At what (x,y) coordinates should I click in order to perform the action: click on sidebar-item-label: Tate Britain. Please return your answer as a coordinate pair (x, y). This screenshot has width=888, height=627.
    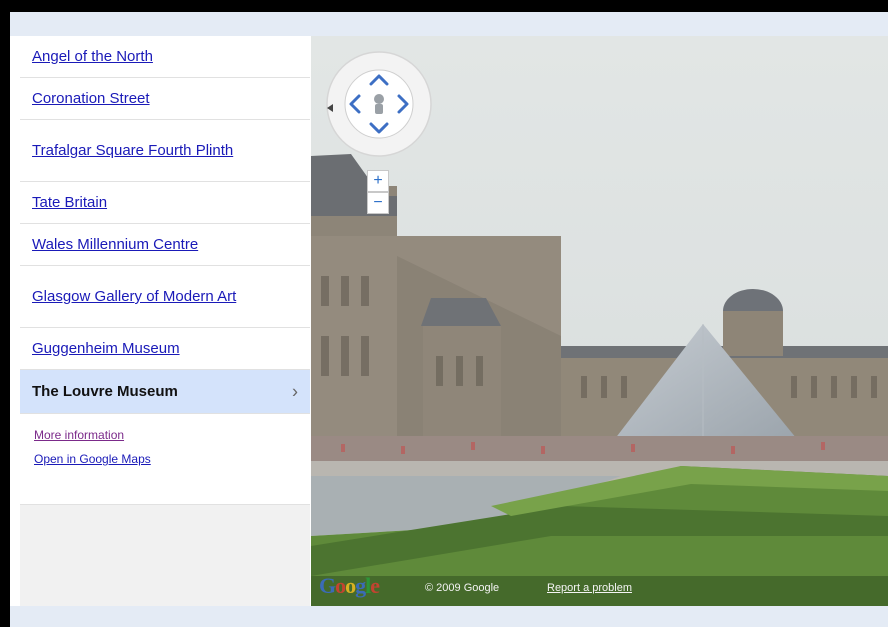
    Looking at the image, I should click on (70, 202).